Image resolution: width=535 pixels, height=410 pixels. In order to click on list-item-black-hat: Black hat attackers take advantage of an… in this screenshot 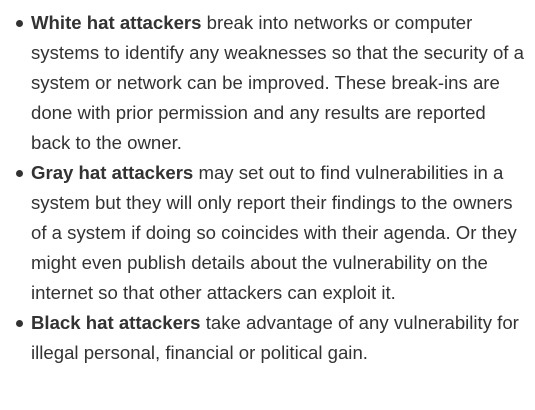, I will do `click(271, 338)`.